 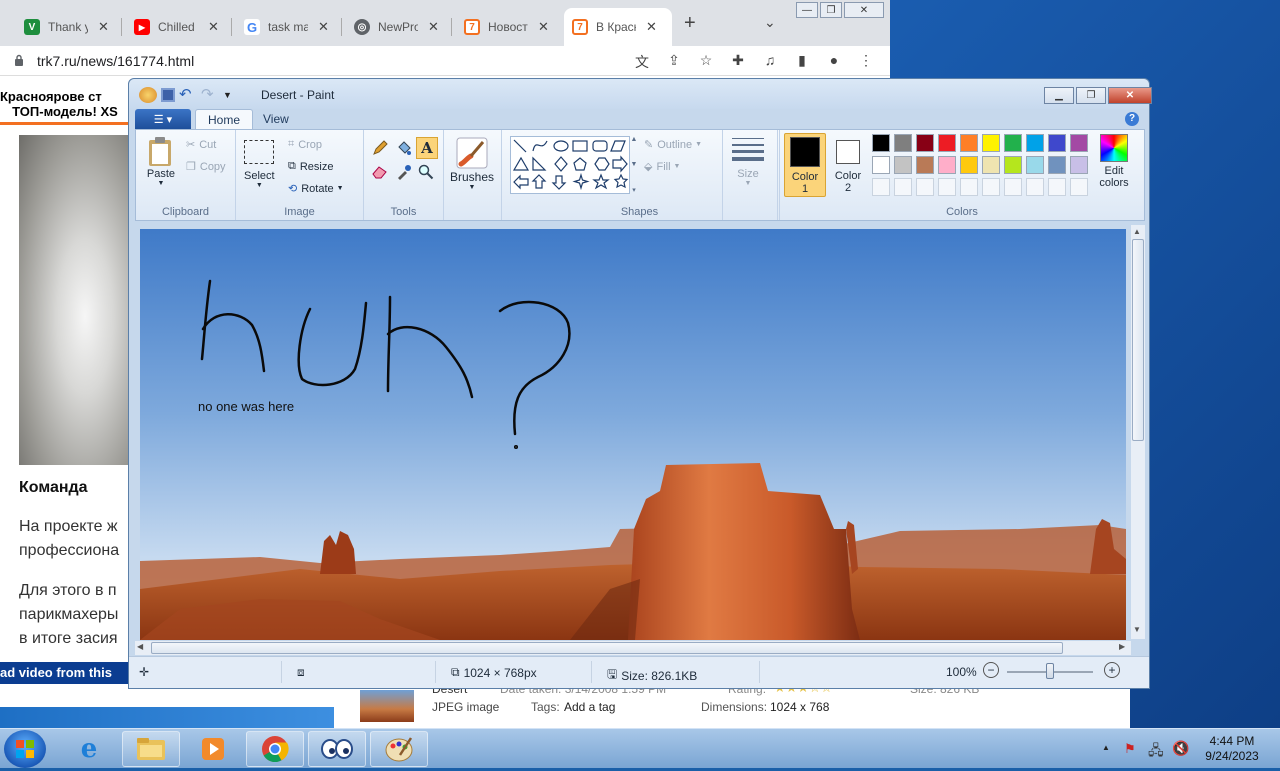 What do you see at coordinates (310, 166) in the screenshot?
I see `resize-button: ⧉ Resize` at bounding box center [310, 166].